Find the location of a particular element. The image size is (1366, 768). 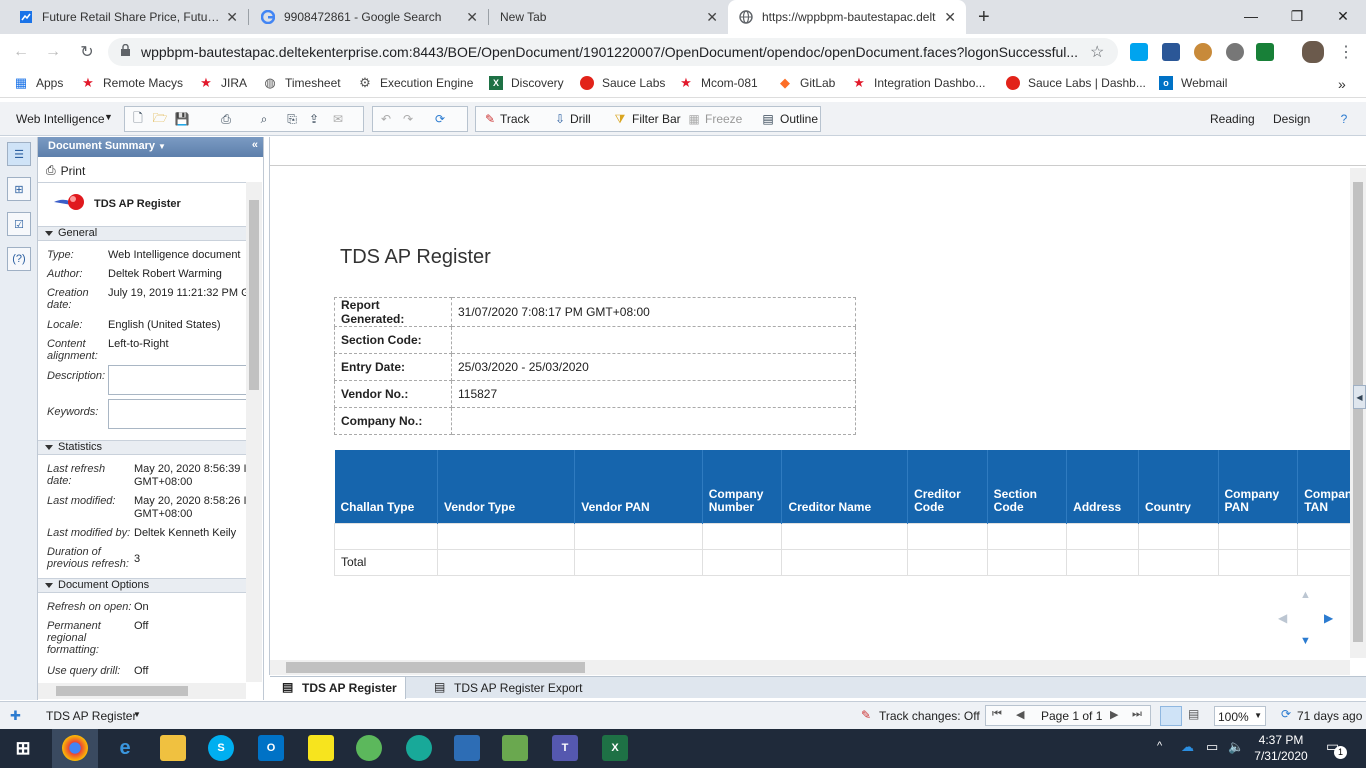

avatar is located at coordinates (1313, 52).